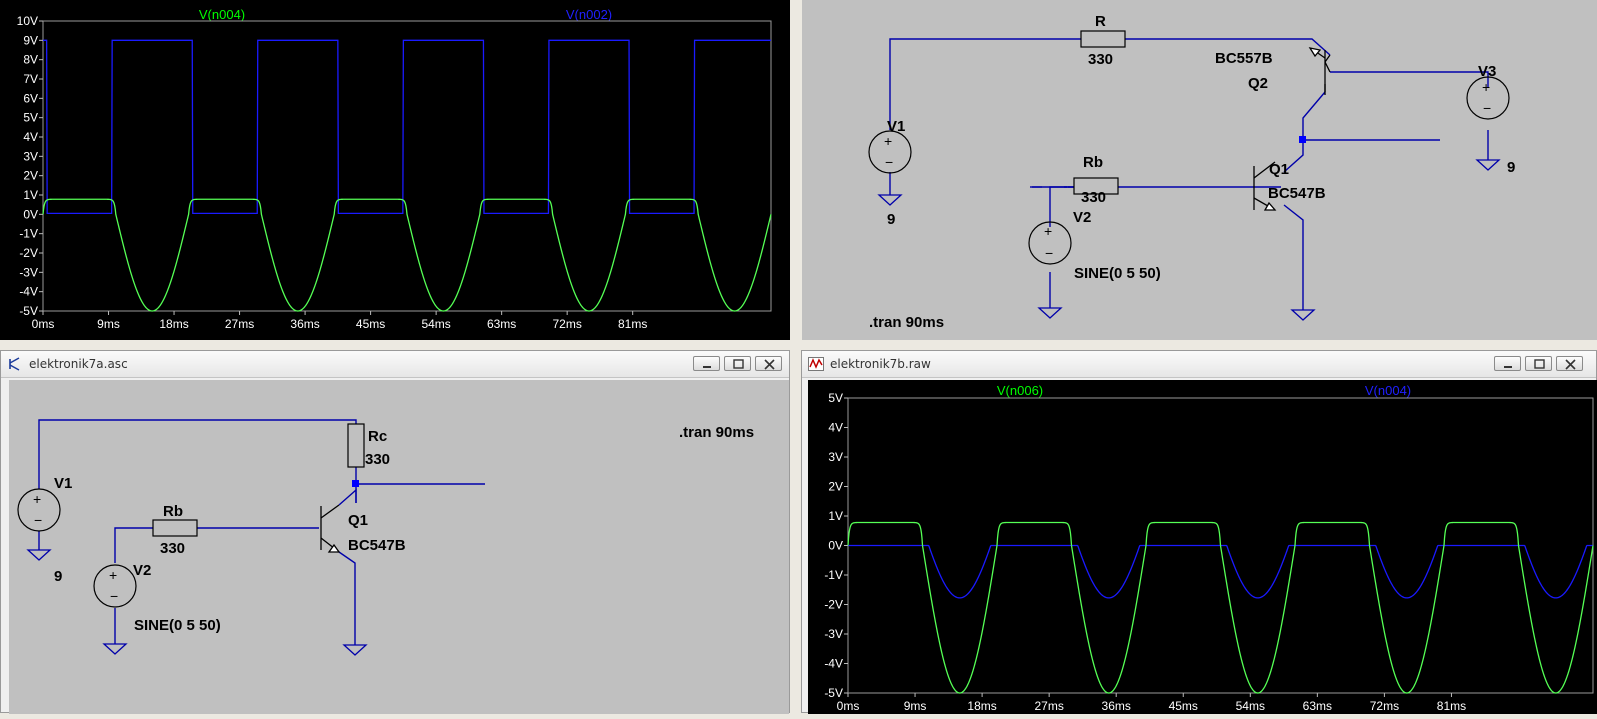  What do you see at coordinates (1244, 58) in the screenshot?
I see `transistor-q2-model: BC557B` at bounding box center [1244, 58].